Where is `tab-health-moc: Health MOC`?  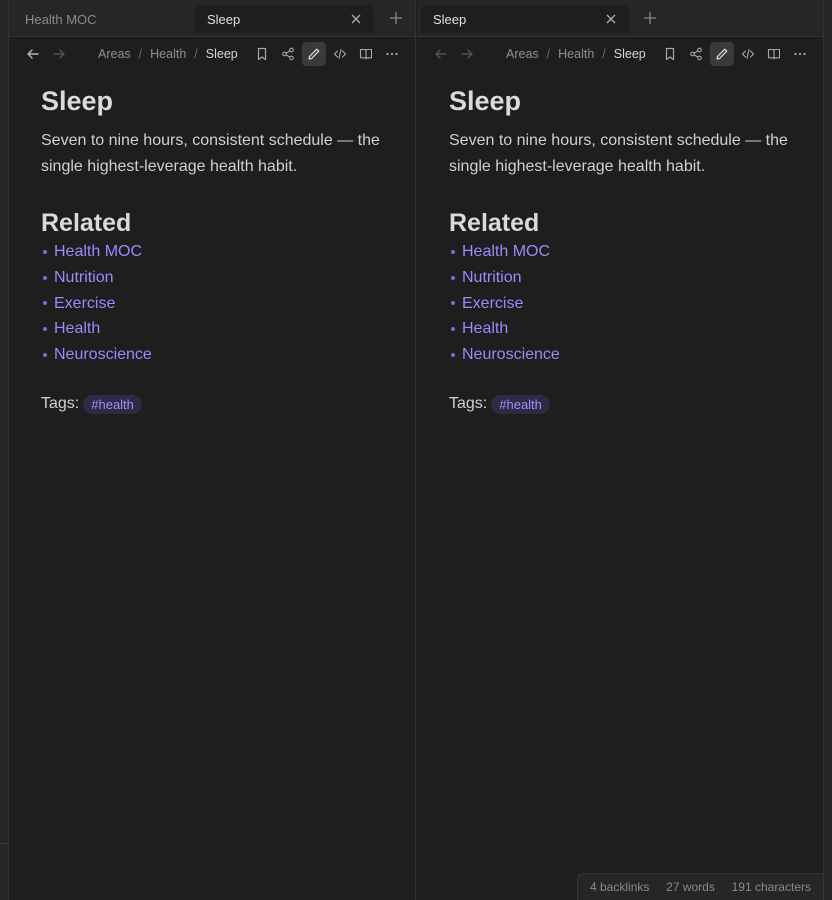 tab-health-moc: Health MOC is located at coordinates (99, 19).